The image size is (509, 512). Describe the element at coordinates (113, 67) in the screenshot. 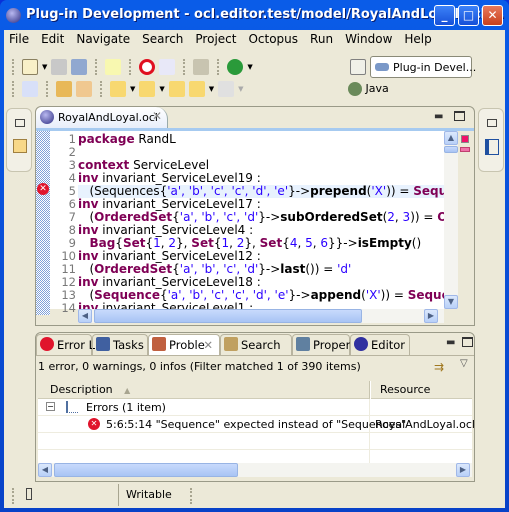

I see `ocl-icon` at that location.